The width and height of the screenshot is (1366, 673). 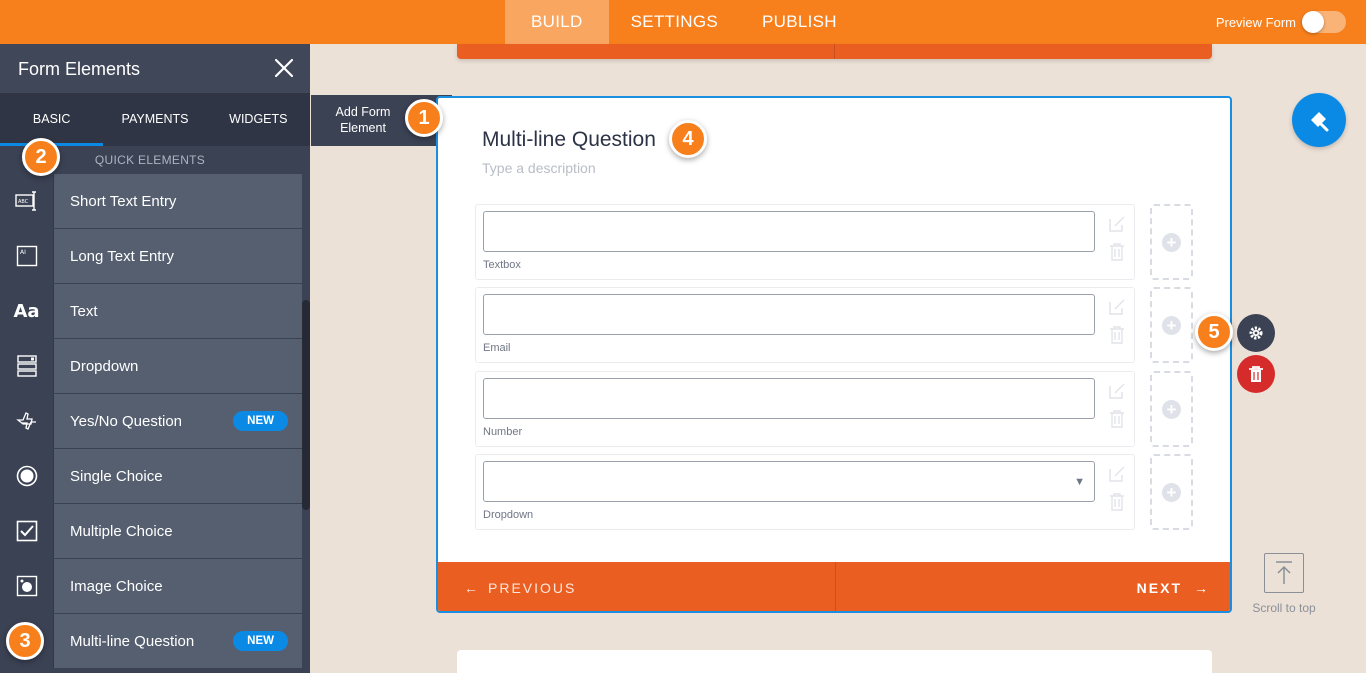 What do you see at coordinates (26, 476) in the screenshot?
I see `radio-icon` at bounding box center [26, 476].